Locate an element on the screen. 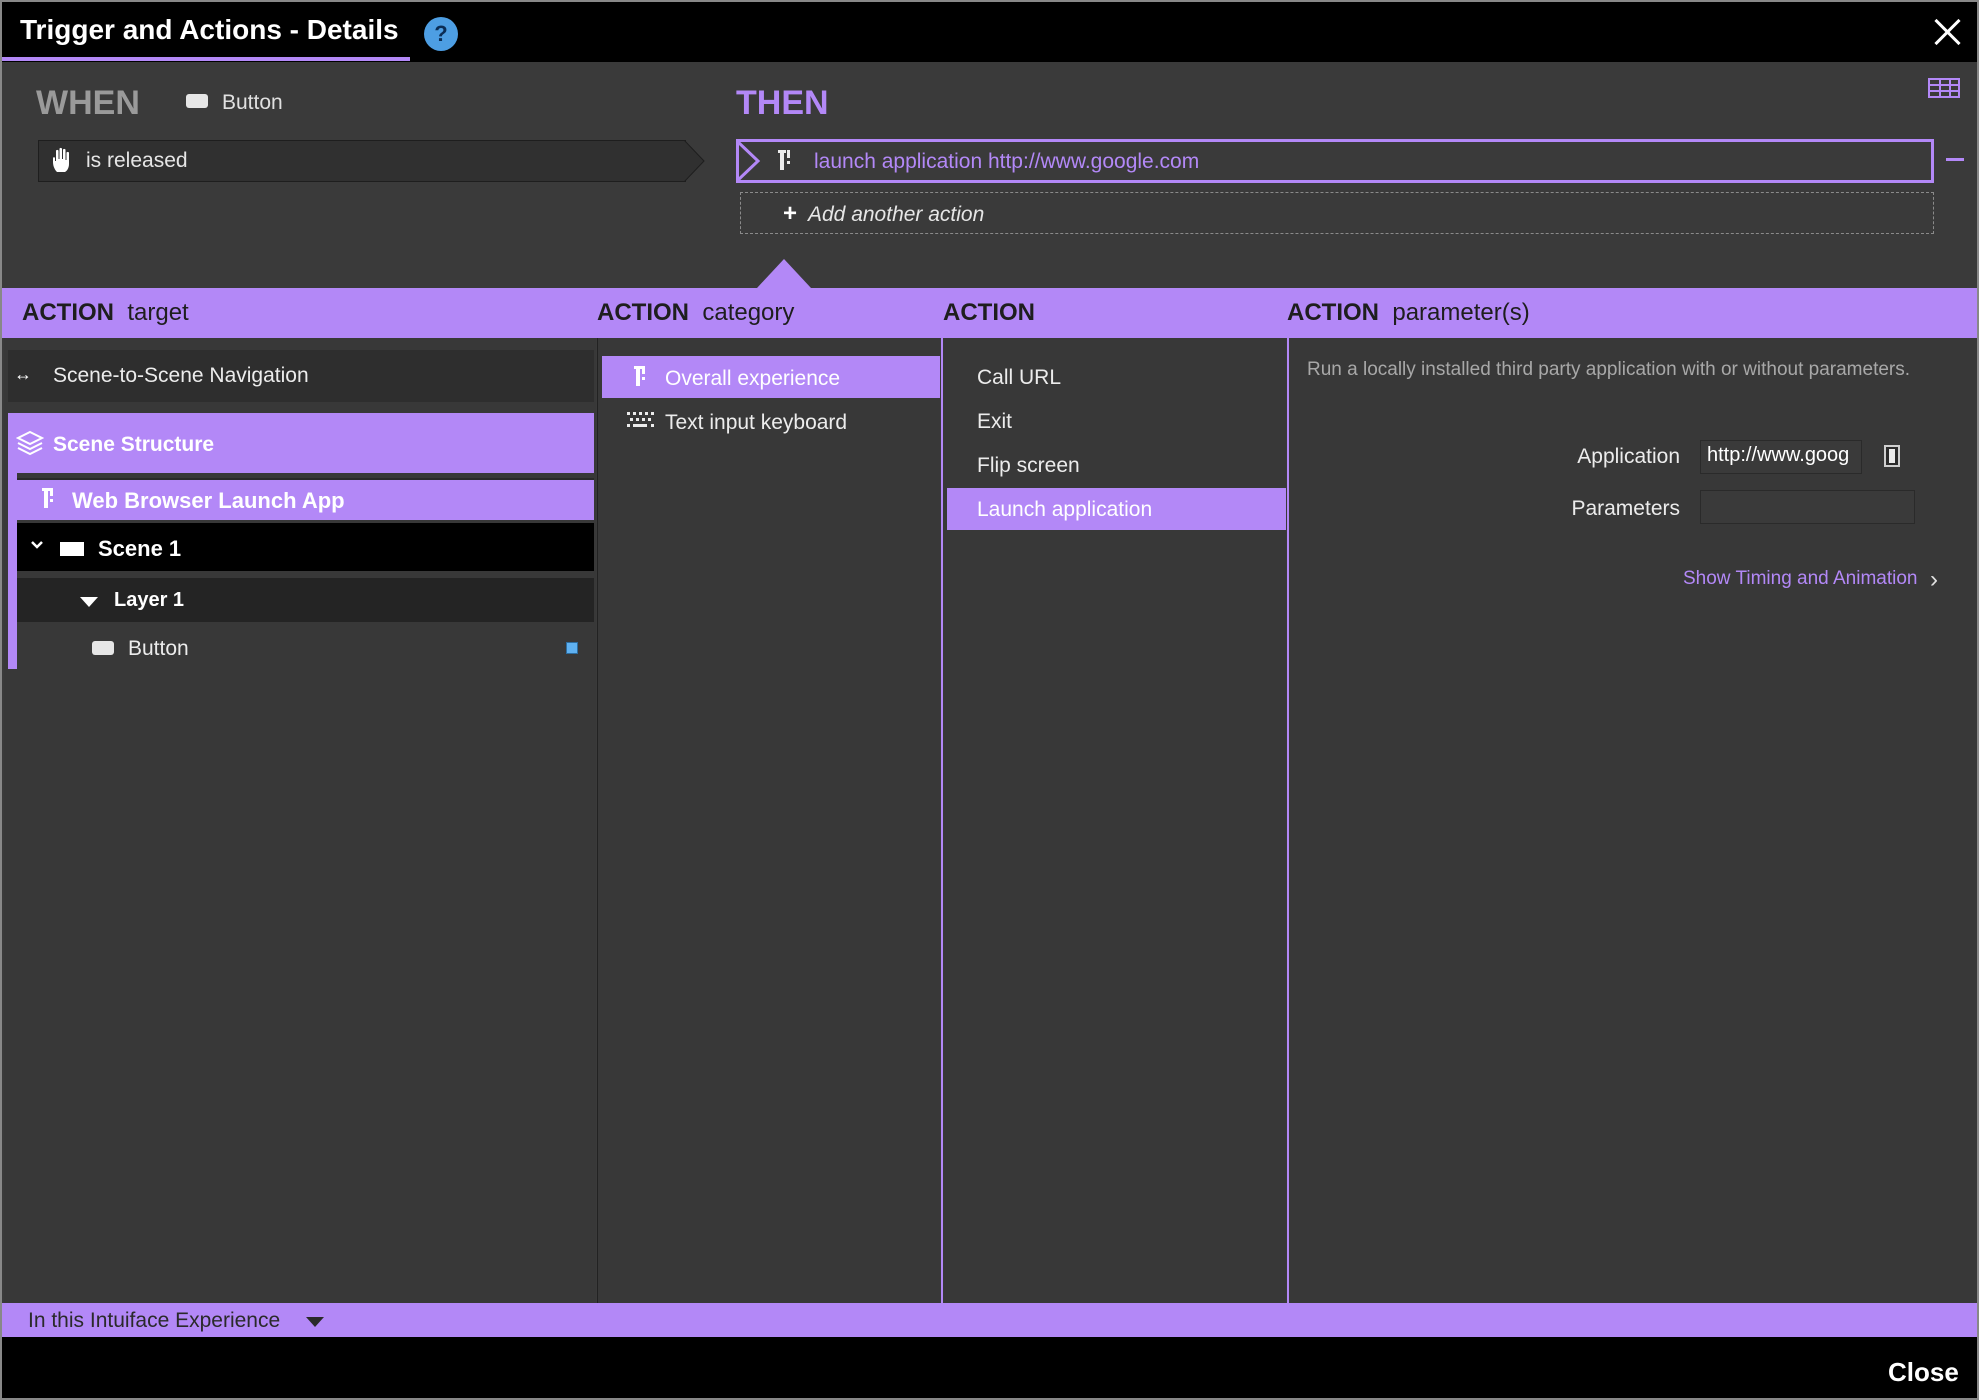 The height and width of the screenshot is (1400, 1979). target-scene-structure-label: Scene Structure is located at coordinates (133, 445).